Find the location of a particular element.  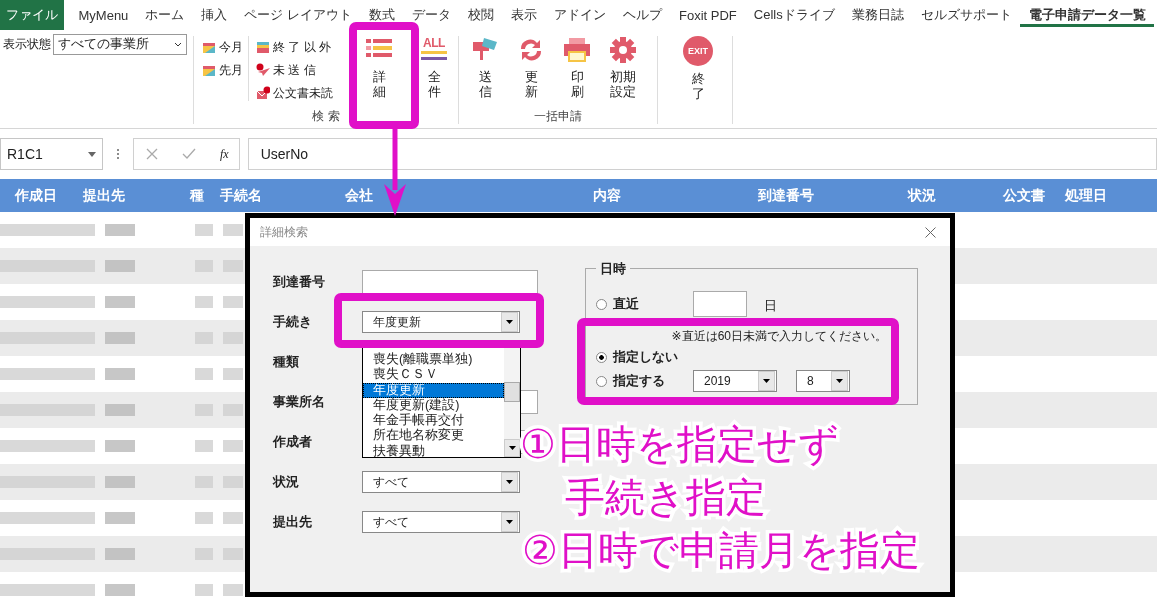

dialog-title: 詳細検索 is located at coordinates (284, 232).